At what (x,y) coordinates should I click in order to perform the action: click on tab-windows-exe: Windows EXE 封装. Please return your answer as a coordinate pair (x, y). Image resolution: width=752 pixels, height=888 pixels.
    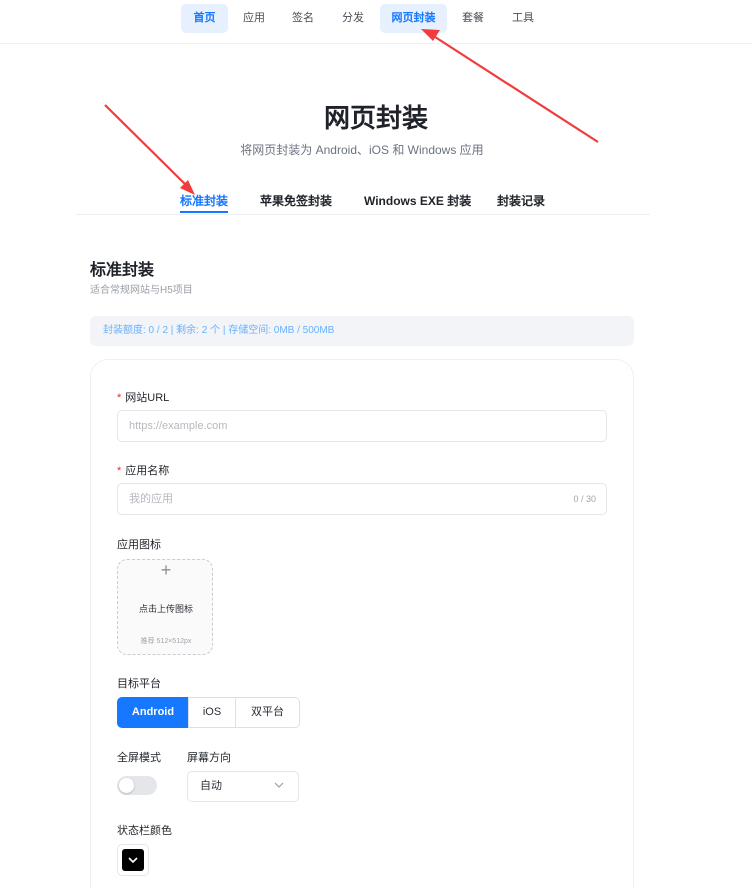
    Looking at the image, I should click on (417, 200).